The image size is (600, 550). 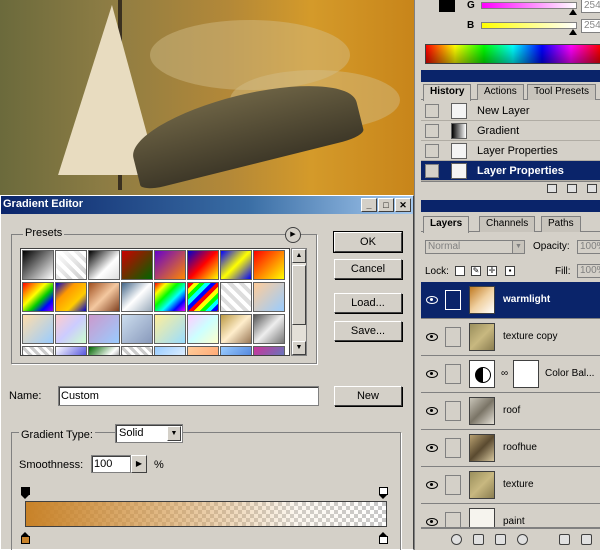 I want to click on blue-slider, so click(x=529, y=25).